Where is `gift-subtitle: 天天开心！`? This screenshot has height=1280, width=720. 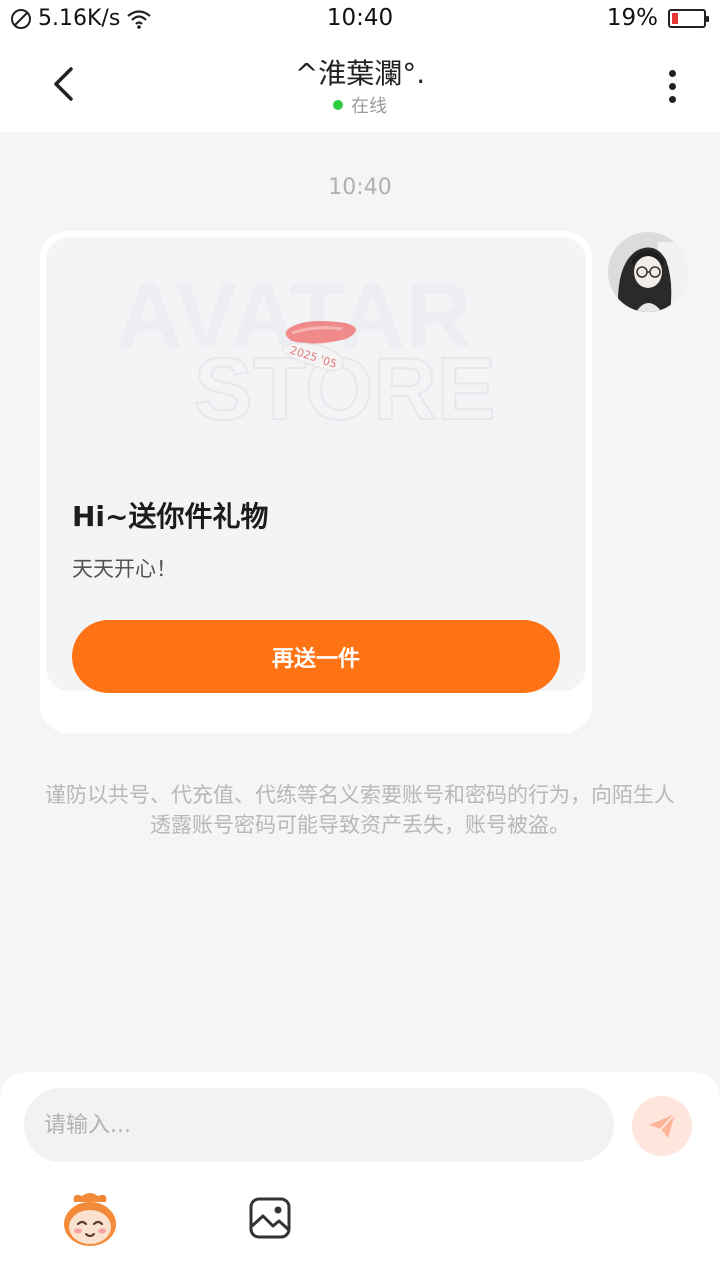 gift-subtitle: 天天开心！ is located at coordinates (124, 569).